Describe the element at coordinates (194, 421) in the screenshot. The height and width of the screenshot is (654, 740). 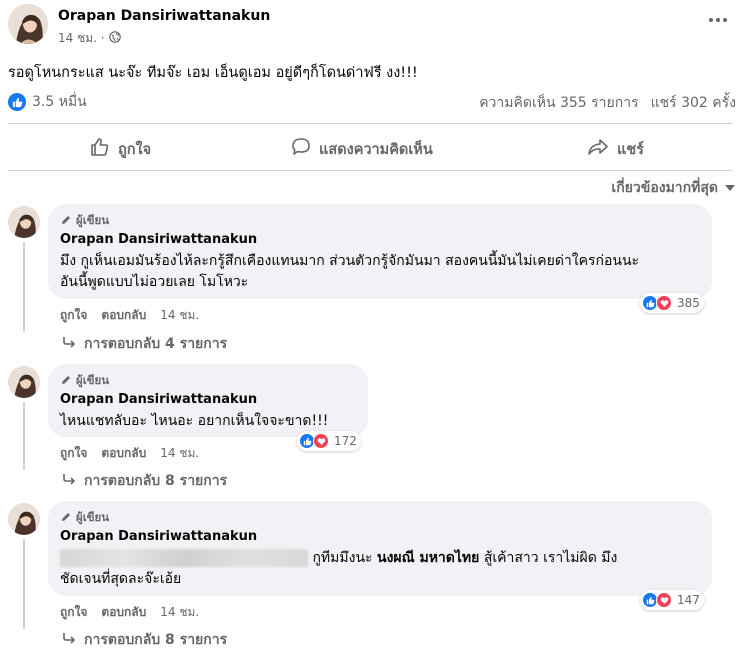
I see `comment-text-line: ไหนแชทลับอะ ไหนอะ อยากเห็นใจจะขาด!!!` at that location.